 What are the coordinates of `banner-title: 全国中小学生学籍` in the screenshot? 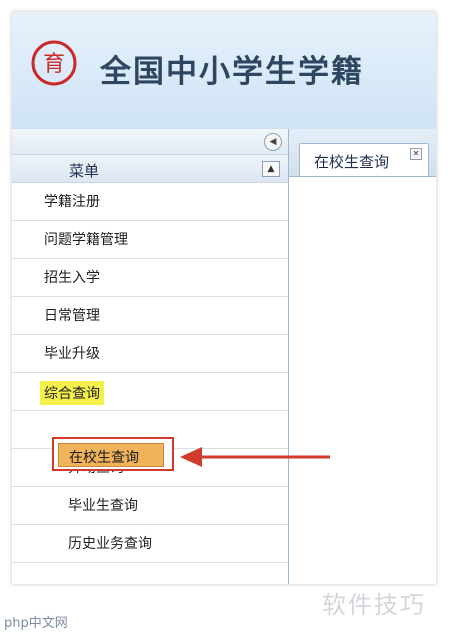 It's located at (232, 72).